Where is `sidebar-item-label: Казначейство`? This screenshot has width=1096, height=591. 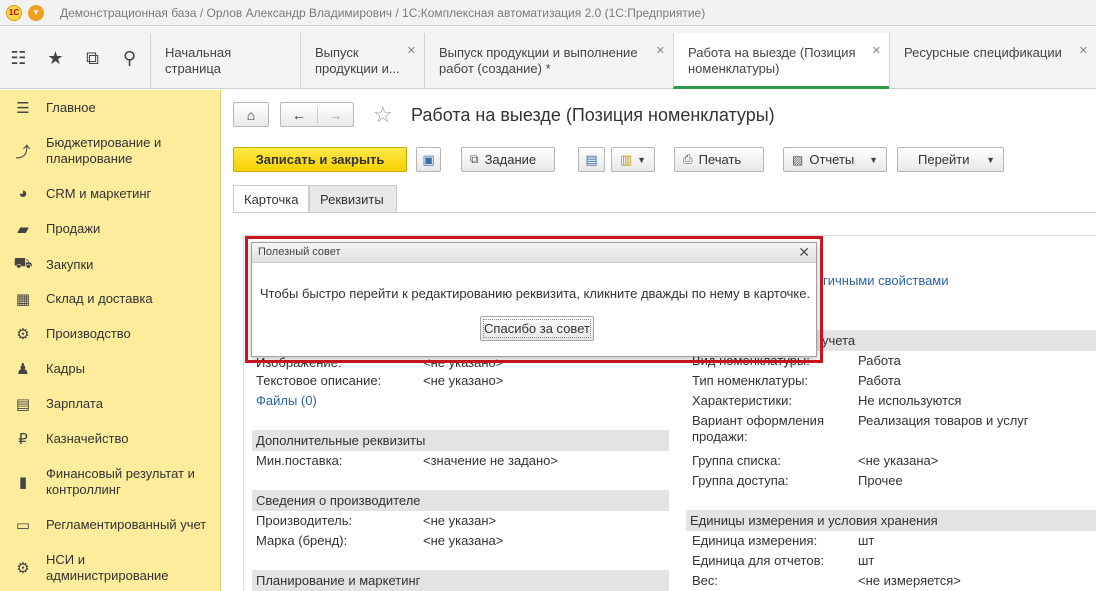
sidebar-item-label: Казначейство is located at coordinates (87, 438).